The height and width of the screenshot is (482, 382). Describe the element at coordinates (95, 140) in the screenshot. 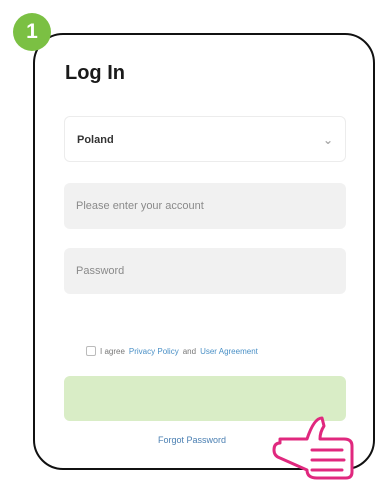

I see `country-value: Poland` at that location.